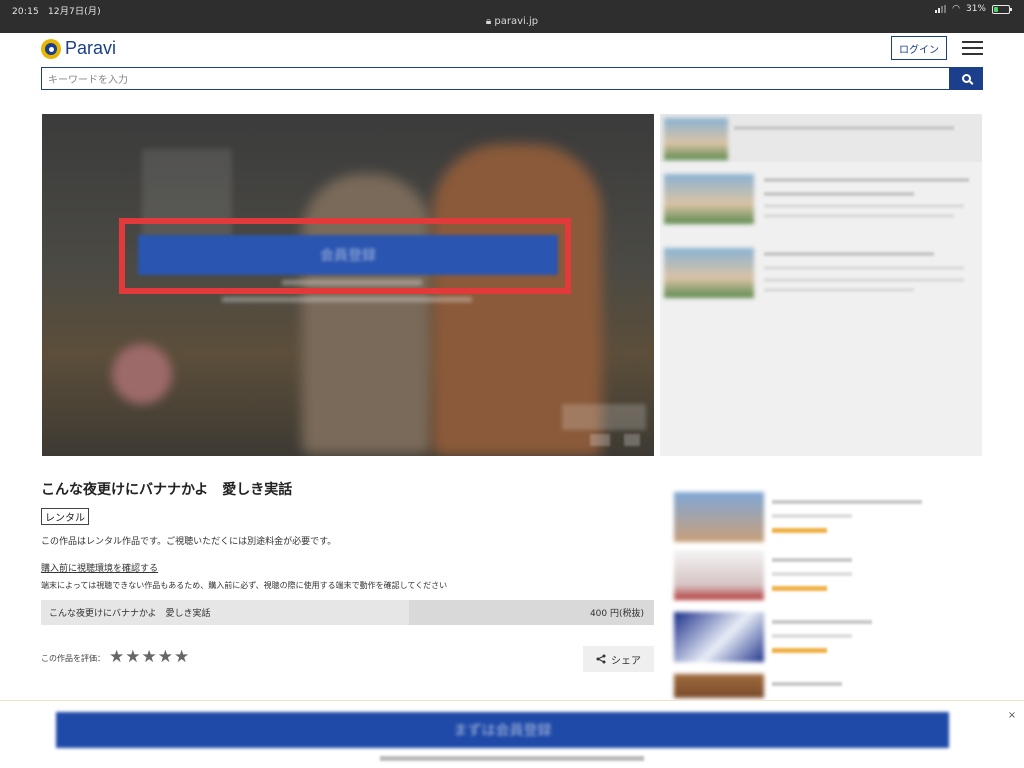  What do you see at coordinates (51, 48) in the screenshot?
I see `logo-mark-icon` at bounding box center [51, 48].